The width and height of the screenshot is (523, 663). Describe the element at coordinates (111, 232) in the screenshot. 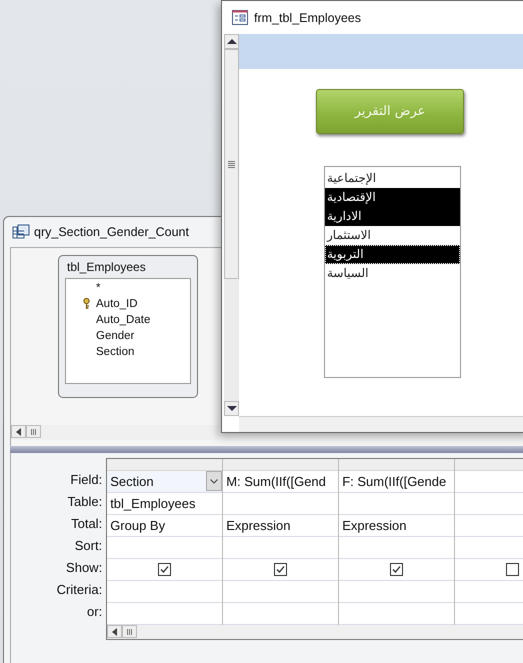

I see `window-title: qry_Section_Gender_Count` at that location.